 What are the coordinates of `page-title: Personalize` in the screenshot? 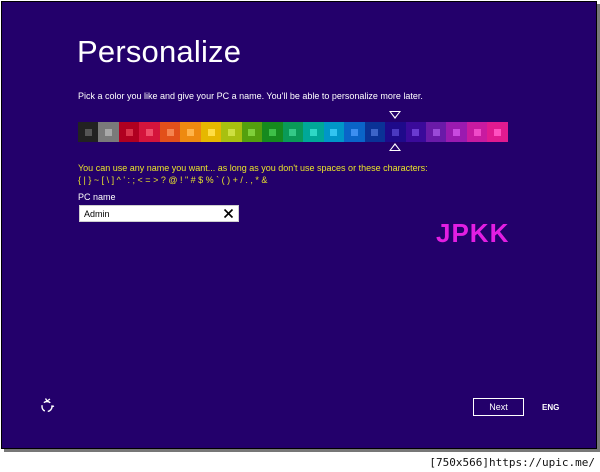 It's located at (159, 51).